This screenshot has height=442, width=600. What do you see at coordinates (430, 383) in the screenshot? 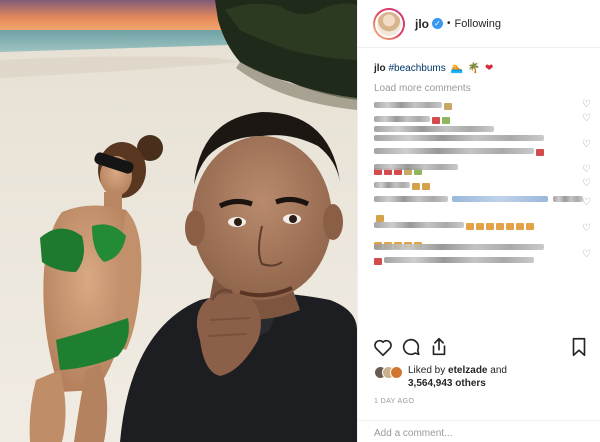
I see `likes-count: 3,564,943` at bounding box center [430, 383].